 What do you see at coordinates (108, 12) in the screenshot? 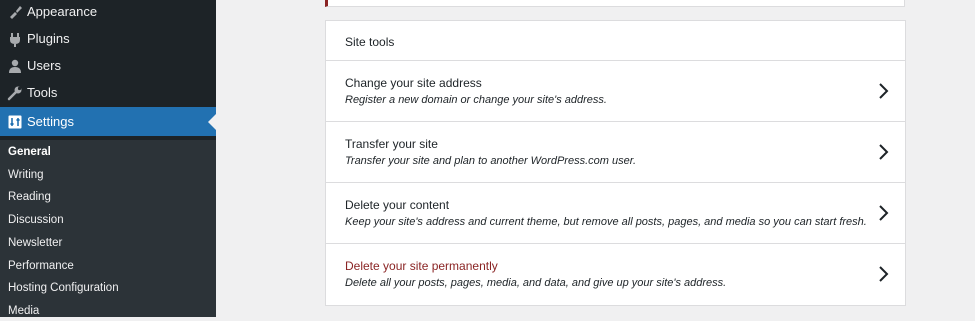
I see `menu-item-appearance: Appearance` at bounding box center [108, 12].